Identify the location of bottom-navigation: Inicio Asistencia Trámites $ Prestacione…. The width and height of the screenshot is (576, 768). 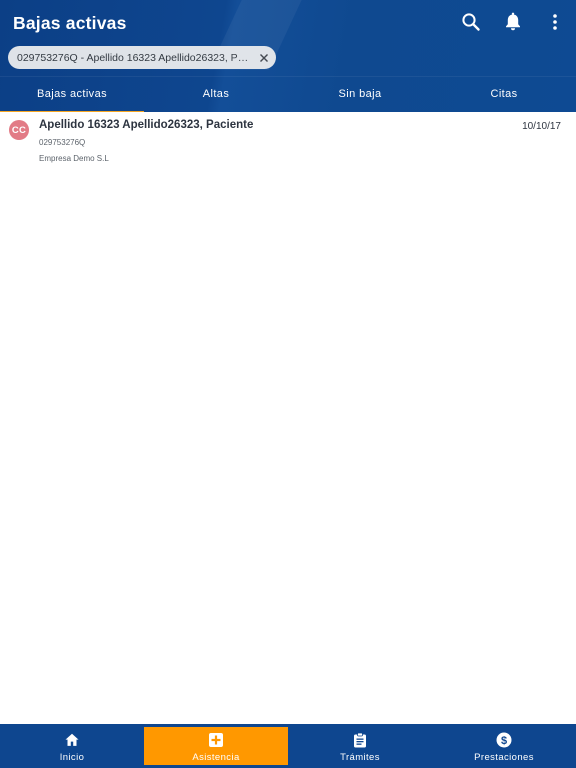
(288, 746).